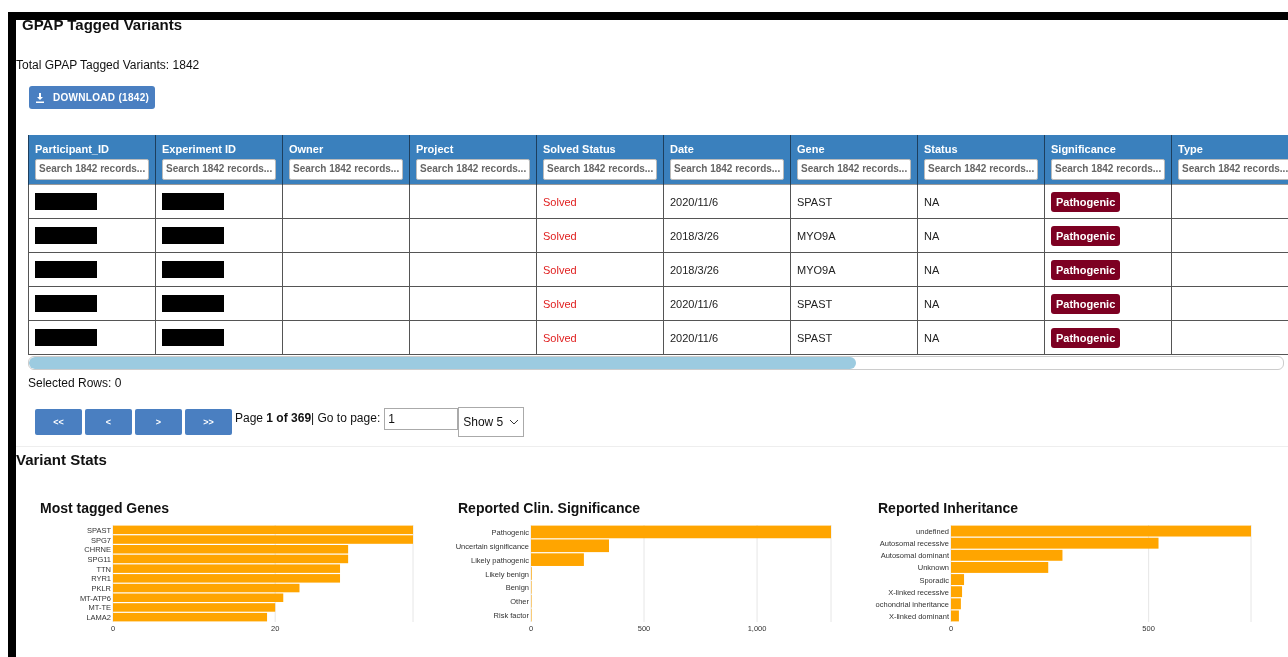 Image resolution: width=1288 pixels, height=657 pixels. What do you see at coordinates (658, 383) in the screenshot?
I see `selected-rows: Selected Rows: 0` at bounding box center [658, 383].